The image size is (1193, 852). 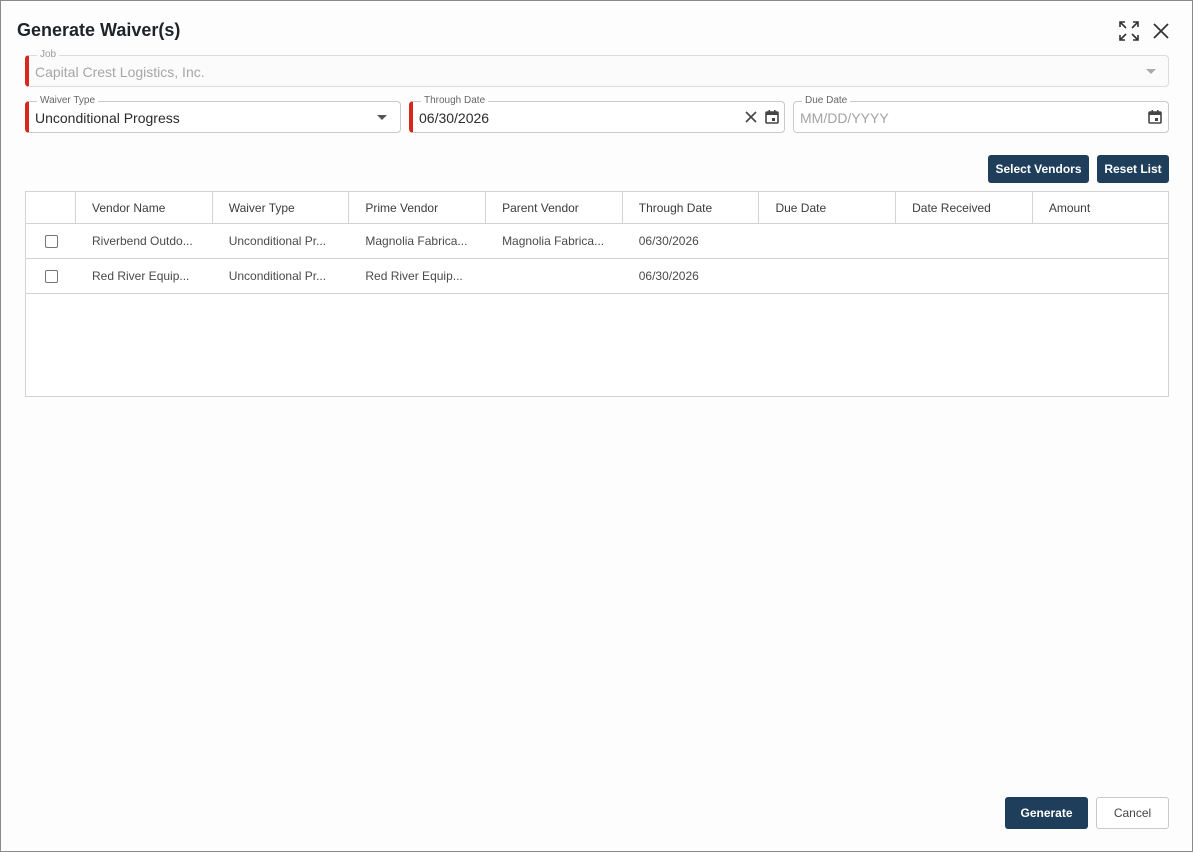 I want to click on generate-button: Generate, so click(x=1046, y=813).